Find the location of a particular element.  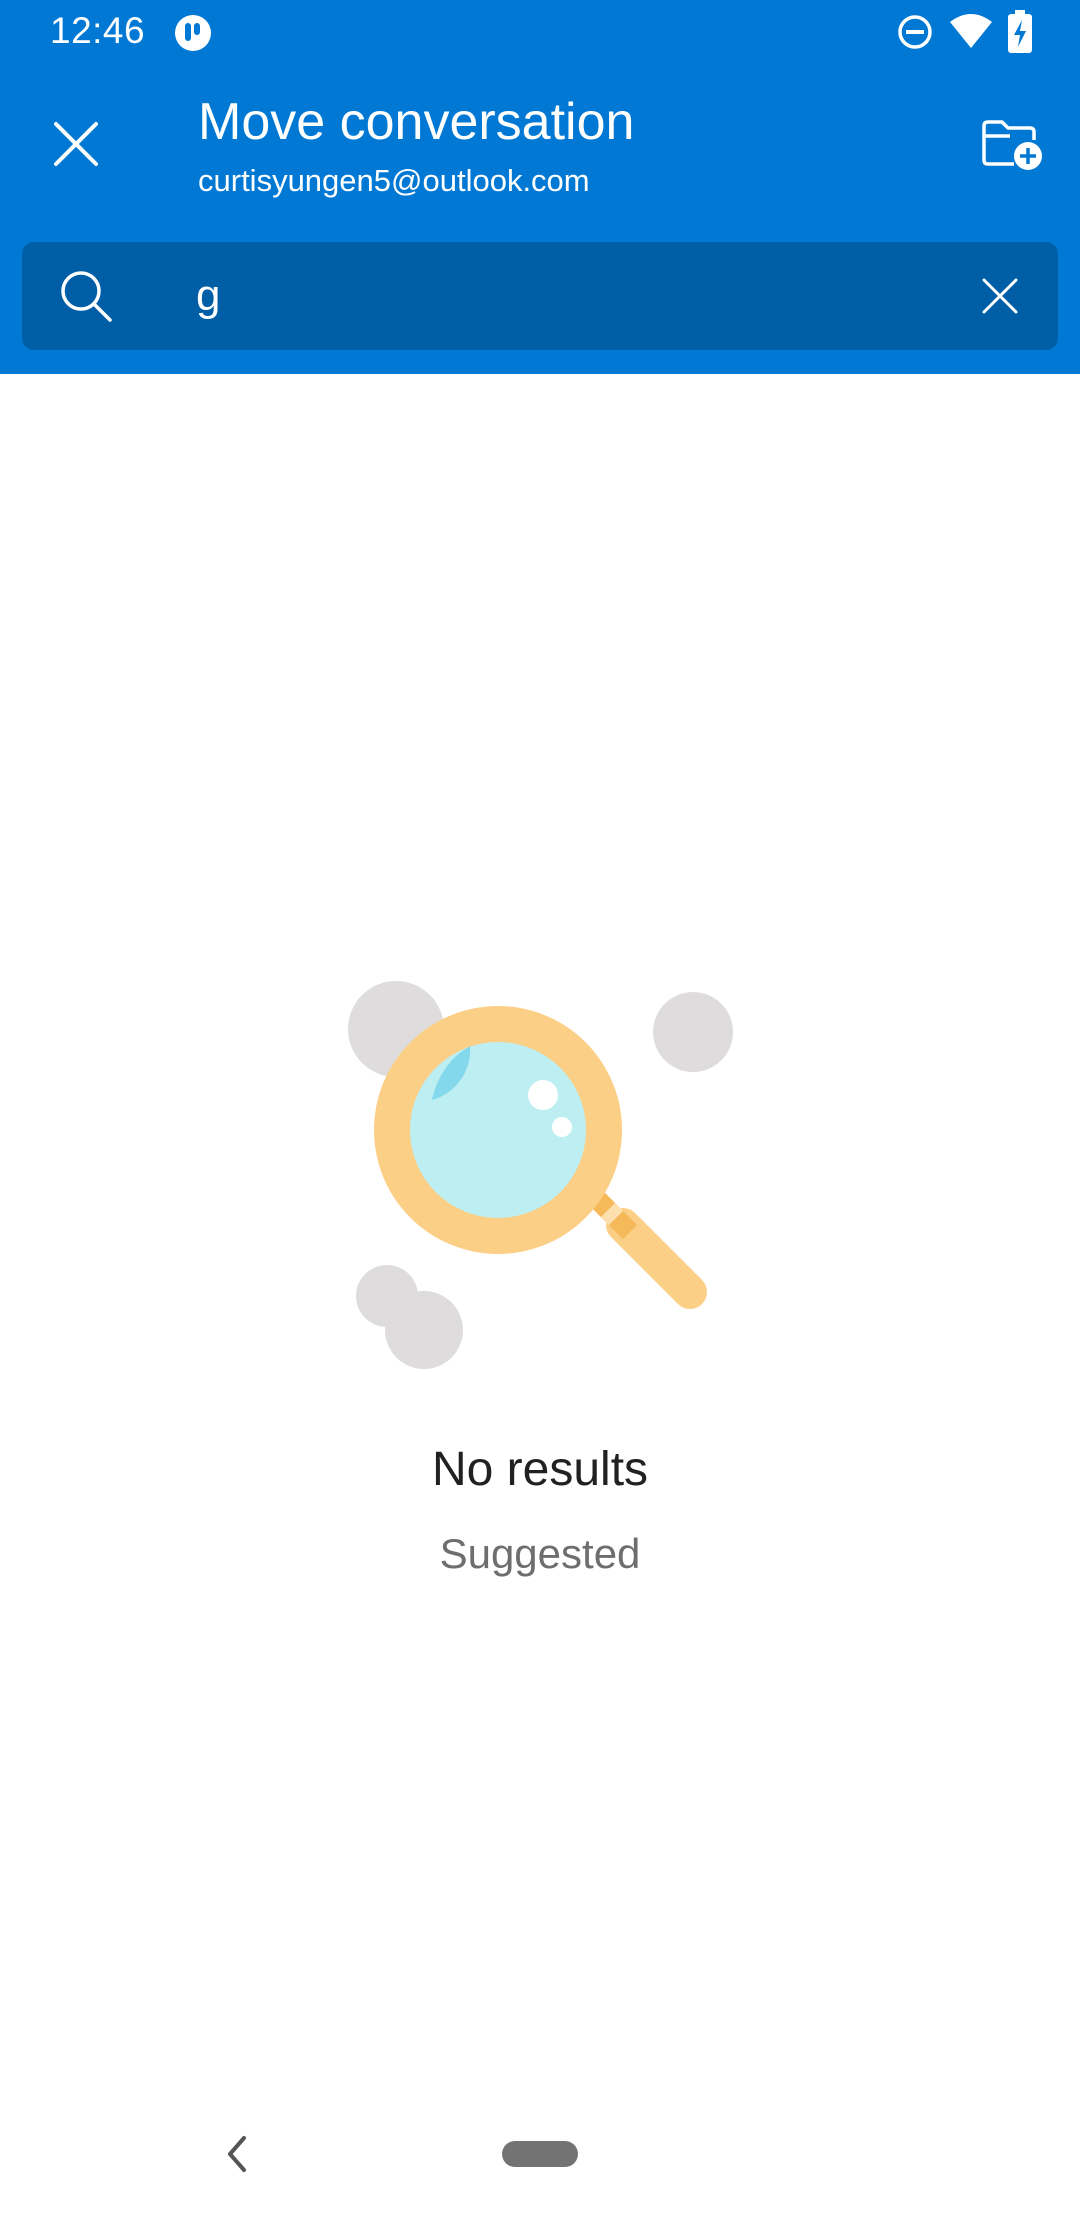

app-notification-icon is located at coordinates (193, 33).